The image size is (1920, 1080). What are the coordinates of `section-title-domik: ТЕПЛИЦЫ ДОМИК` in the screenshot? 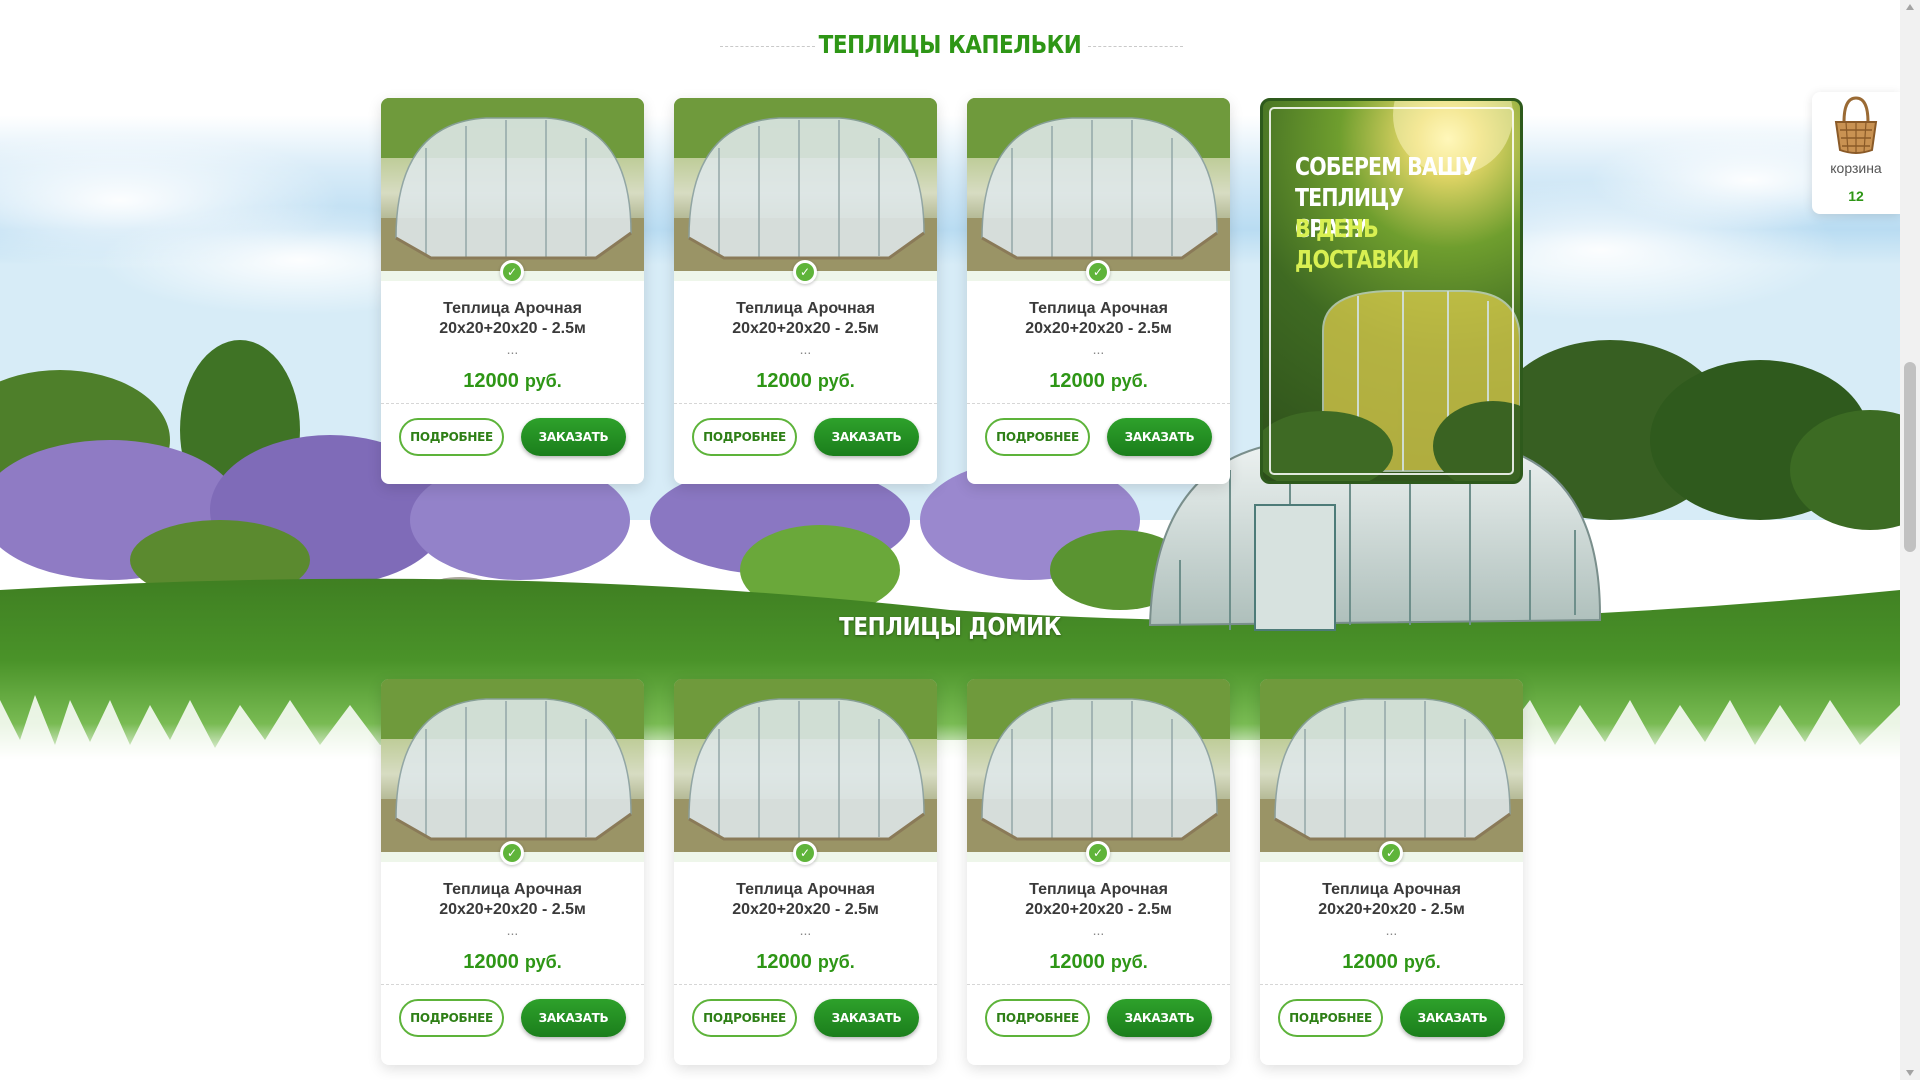 It's located at (950, 626).